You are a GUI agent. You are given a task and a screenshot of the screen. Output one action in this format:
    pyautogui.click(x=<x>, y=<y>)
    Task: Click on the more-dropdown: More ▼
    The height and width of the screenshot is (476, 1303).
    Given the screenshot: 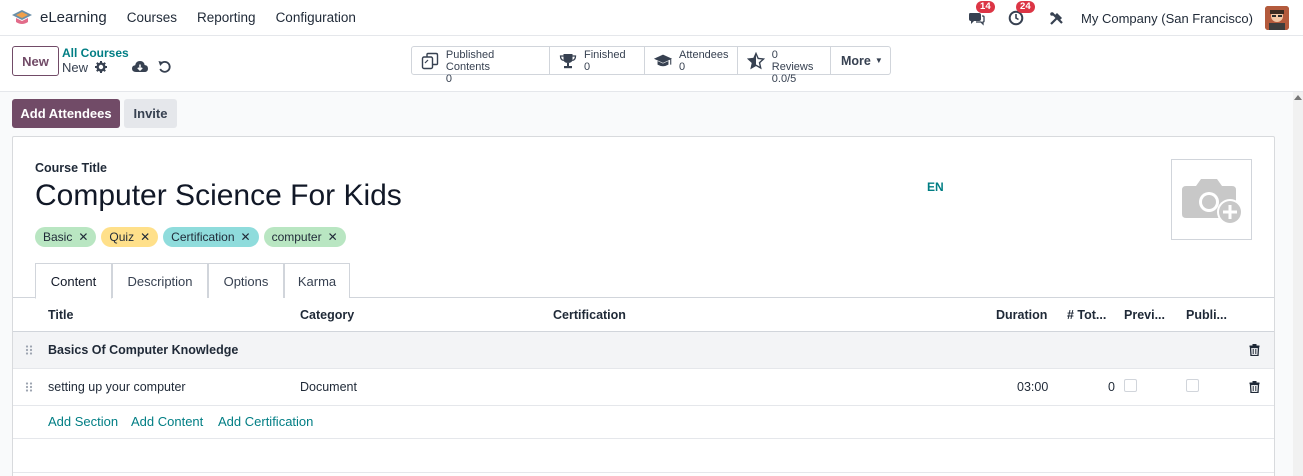 What is the action you would take?
    pyautogui.click(x=860, y=60)
    